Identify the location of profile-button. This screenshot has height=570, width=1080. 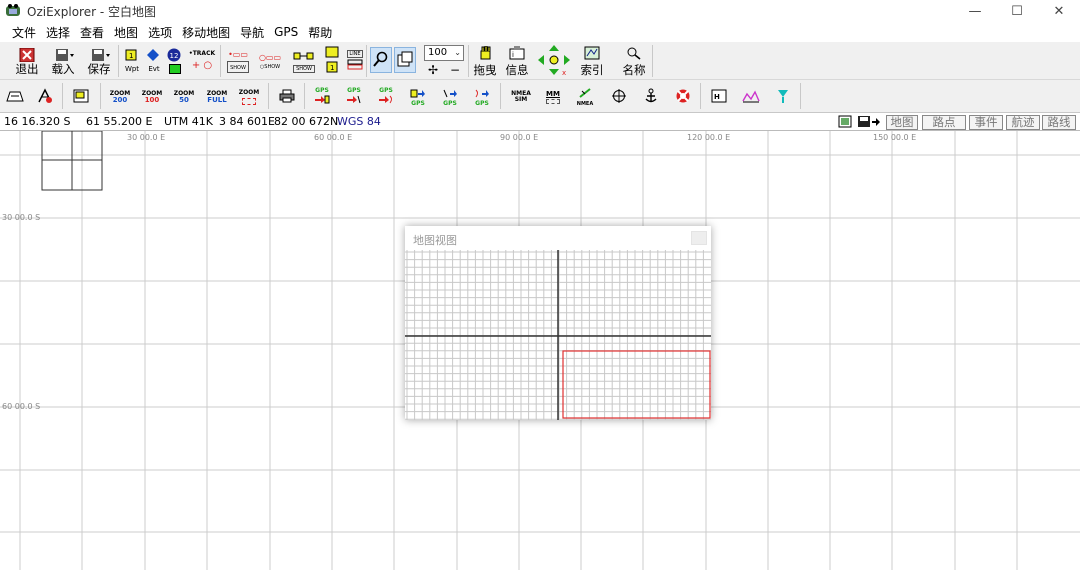
(751, 97).